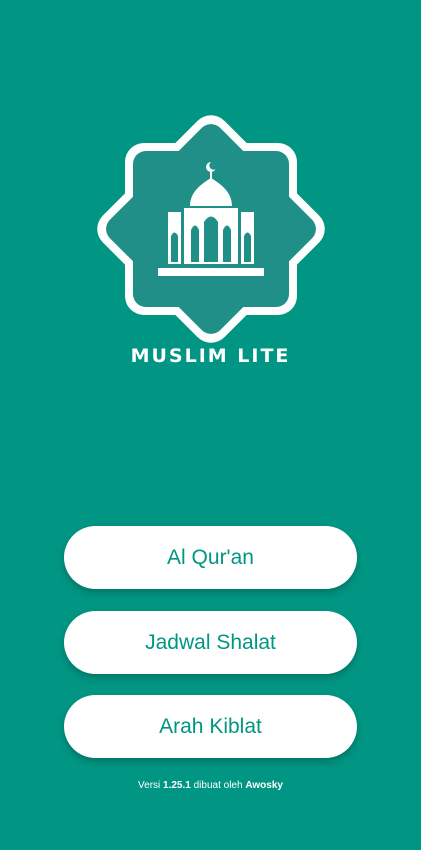 The image size is (421, 850). I want to click on version-footer: Versi 1.25.1 dibuat oleh Awosky, so click(210, 786).